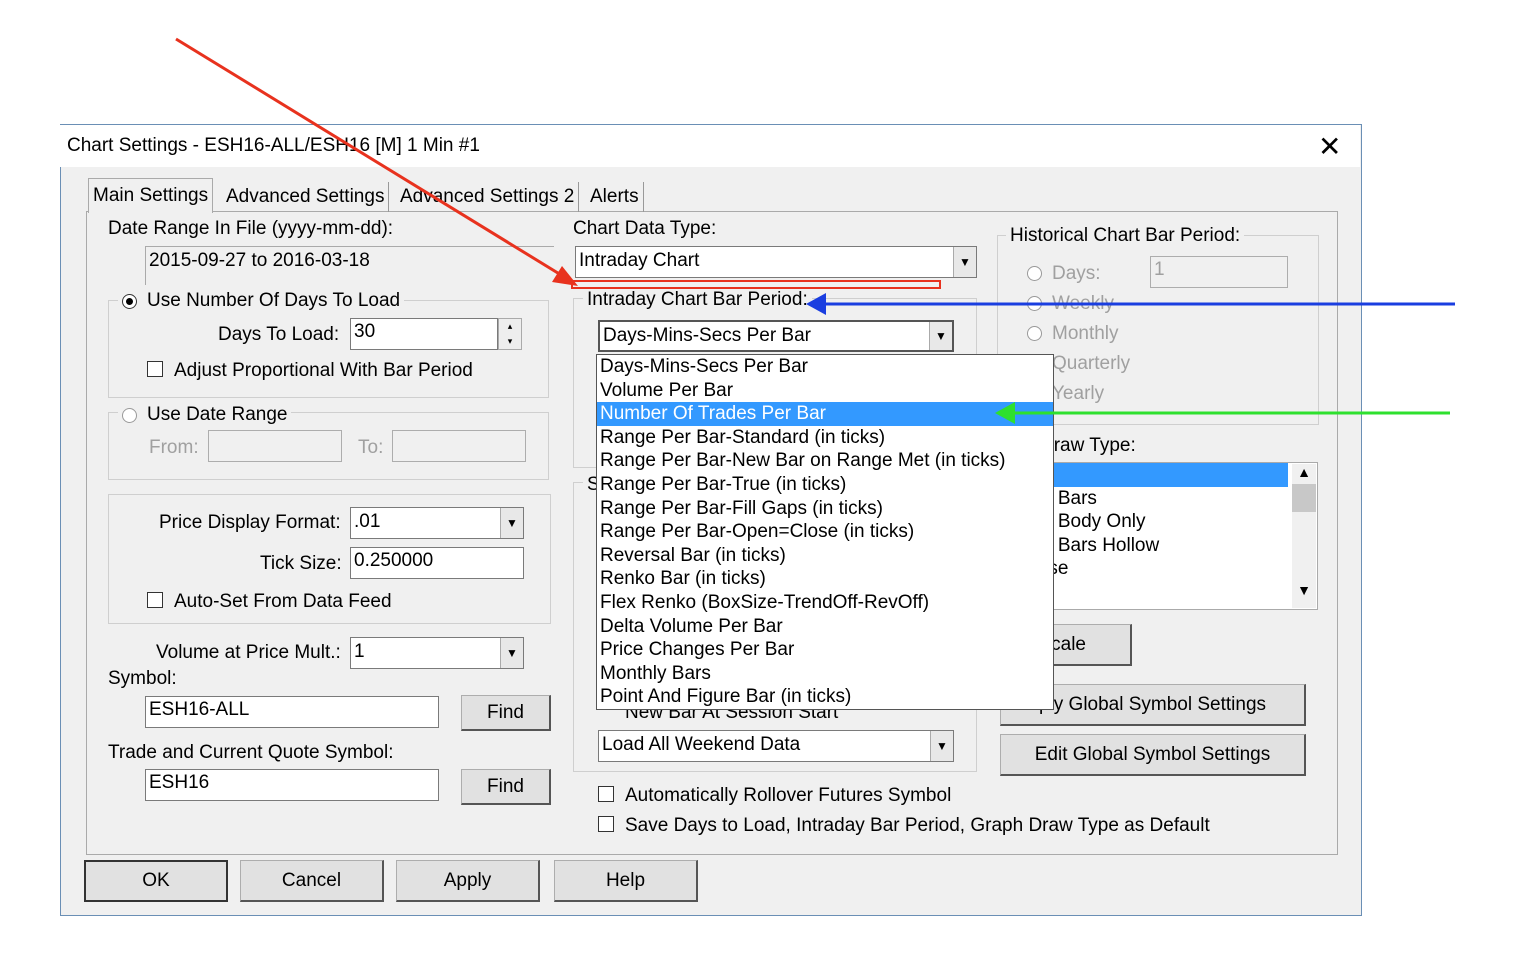 This screenshot has height=978, width=1532. What do you see at coordinates (1005, 413) in the screenshot?
I see `green-arrow-head` at bounding box center [1005, 413].